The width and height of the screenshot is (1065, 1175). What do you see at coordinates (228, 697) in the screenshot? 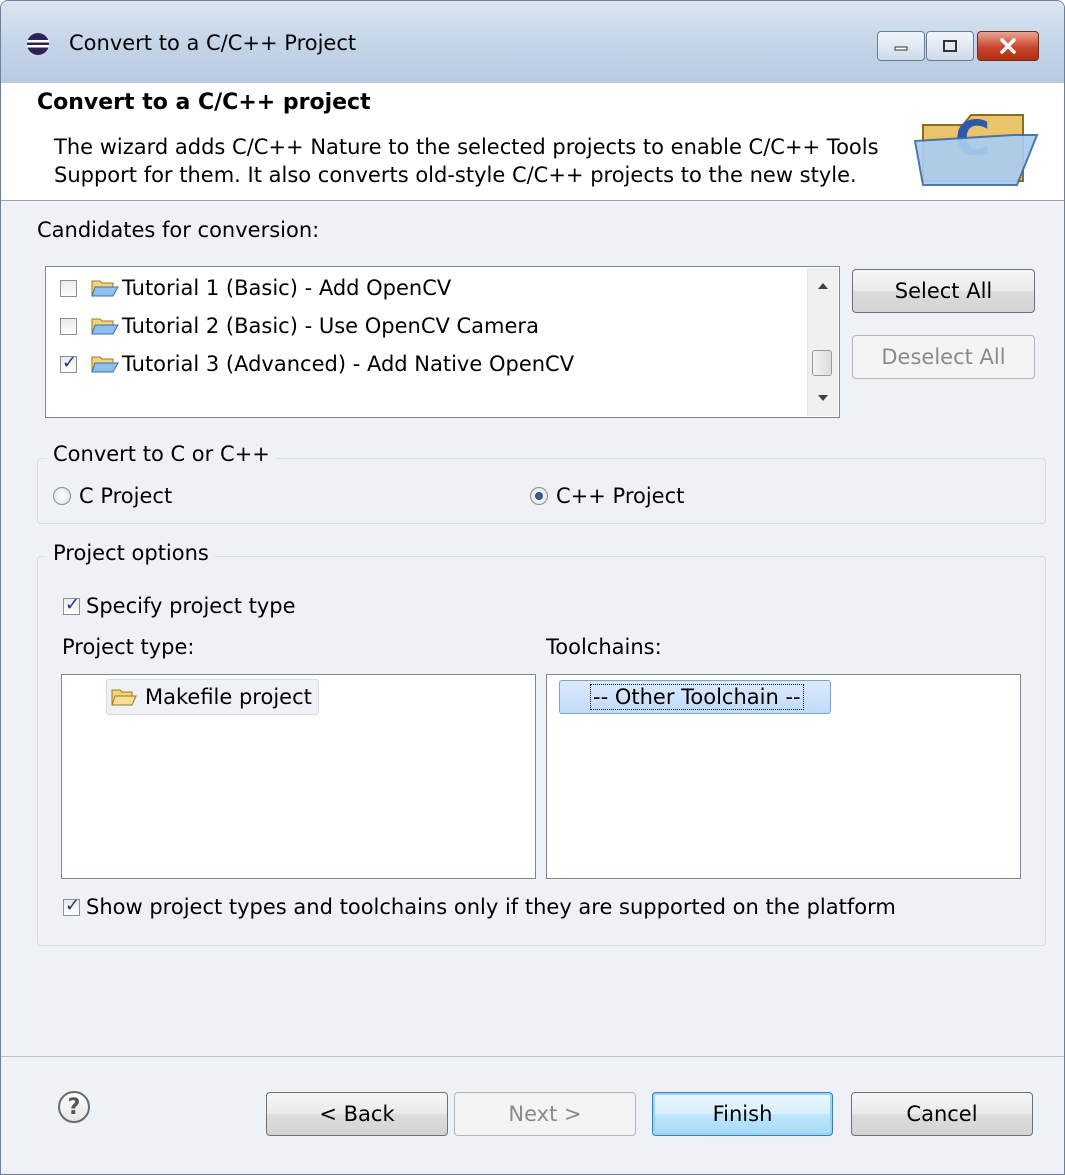
I see `makefile-project-label: Makefile project` at bounding box center [228, 697].